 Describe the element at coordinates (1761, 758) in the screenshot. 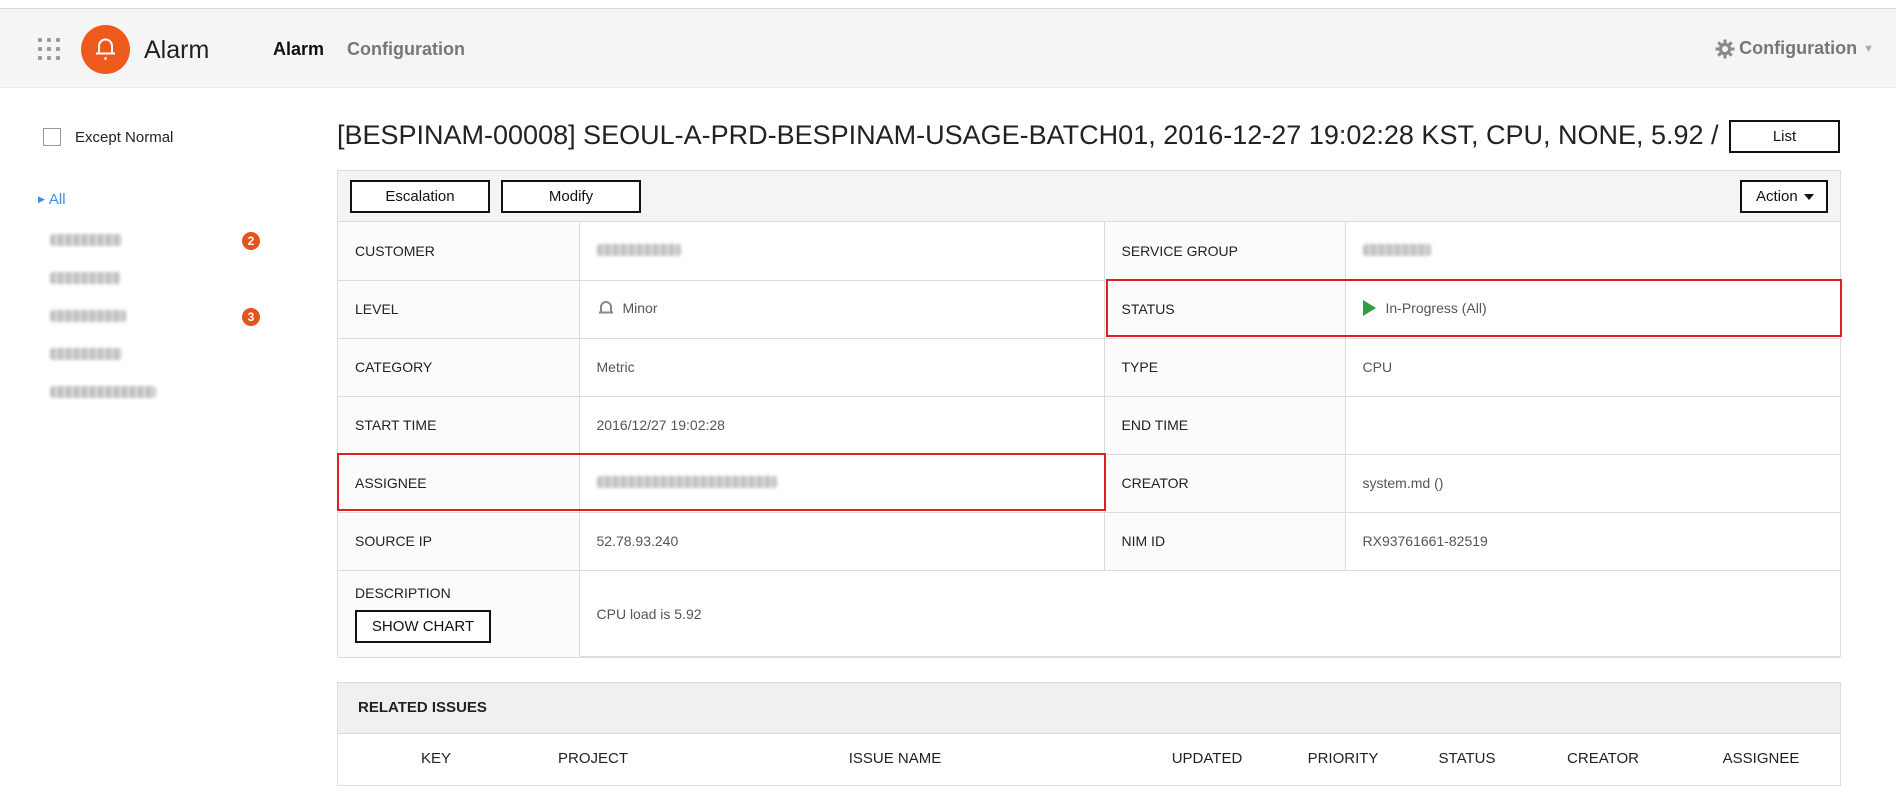

I see `column-header-assignee: ASSIGNEE` at that location.